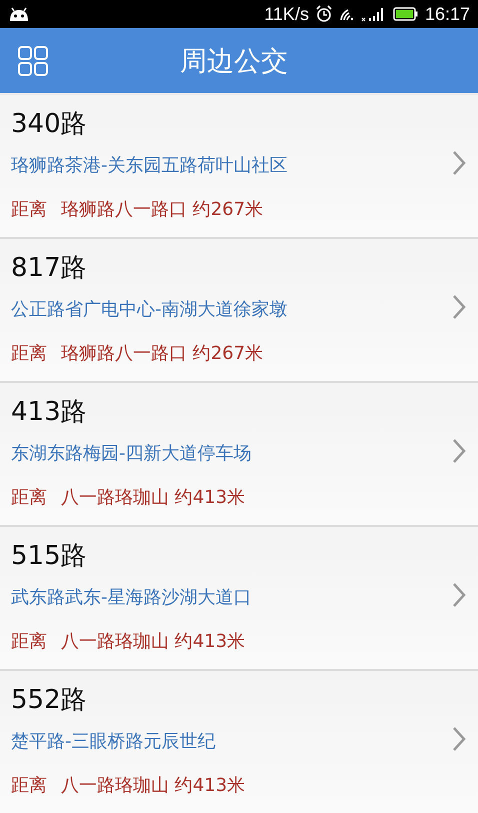  Describe the element at coordinates (33, 61) in the screenshot. I see `grid-menu-icon` at that location.